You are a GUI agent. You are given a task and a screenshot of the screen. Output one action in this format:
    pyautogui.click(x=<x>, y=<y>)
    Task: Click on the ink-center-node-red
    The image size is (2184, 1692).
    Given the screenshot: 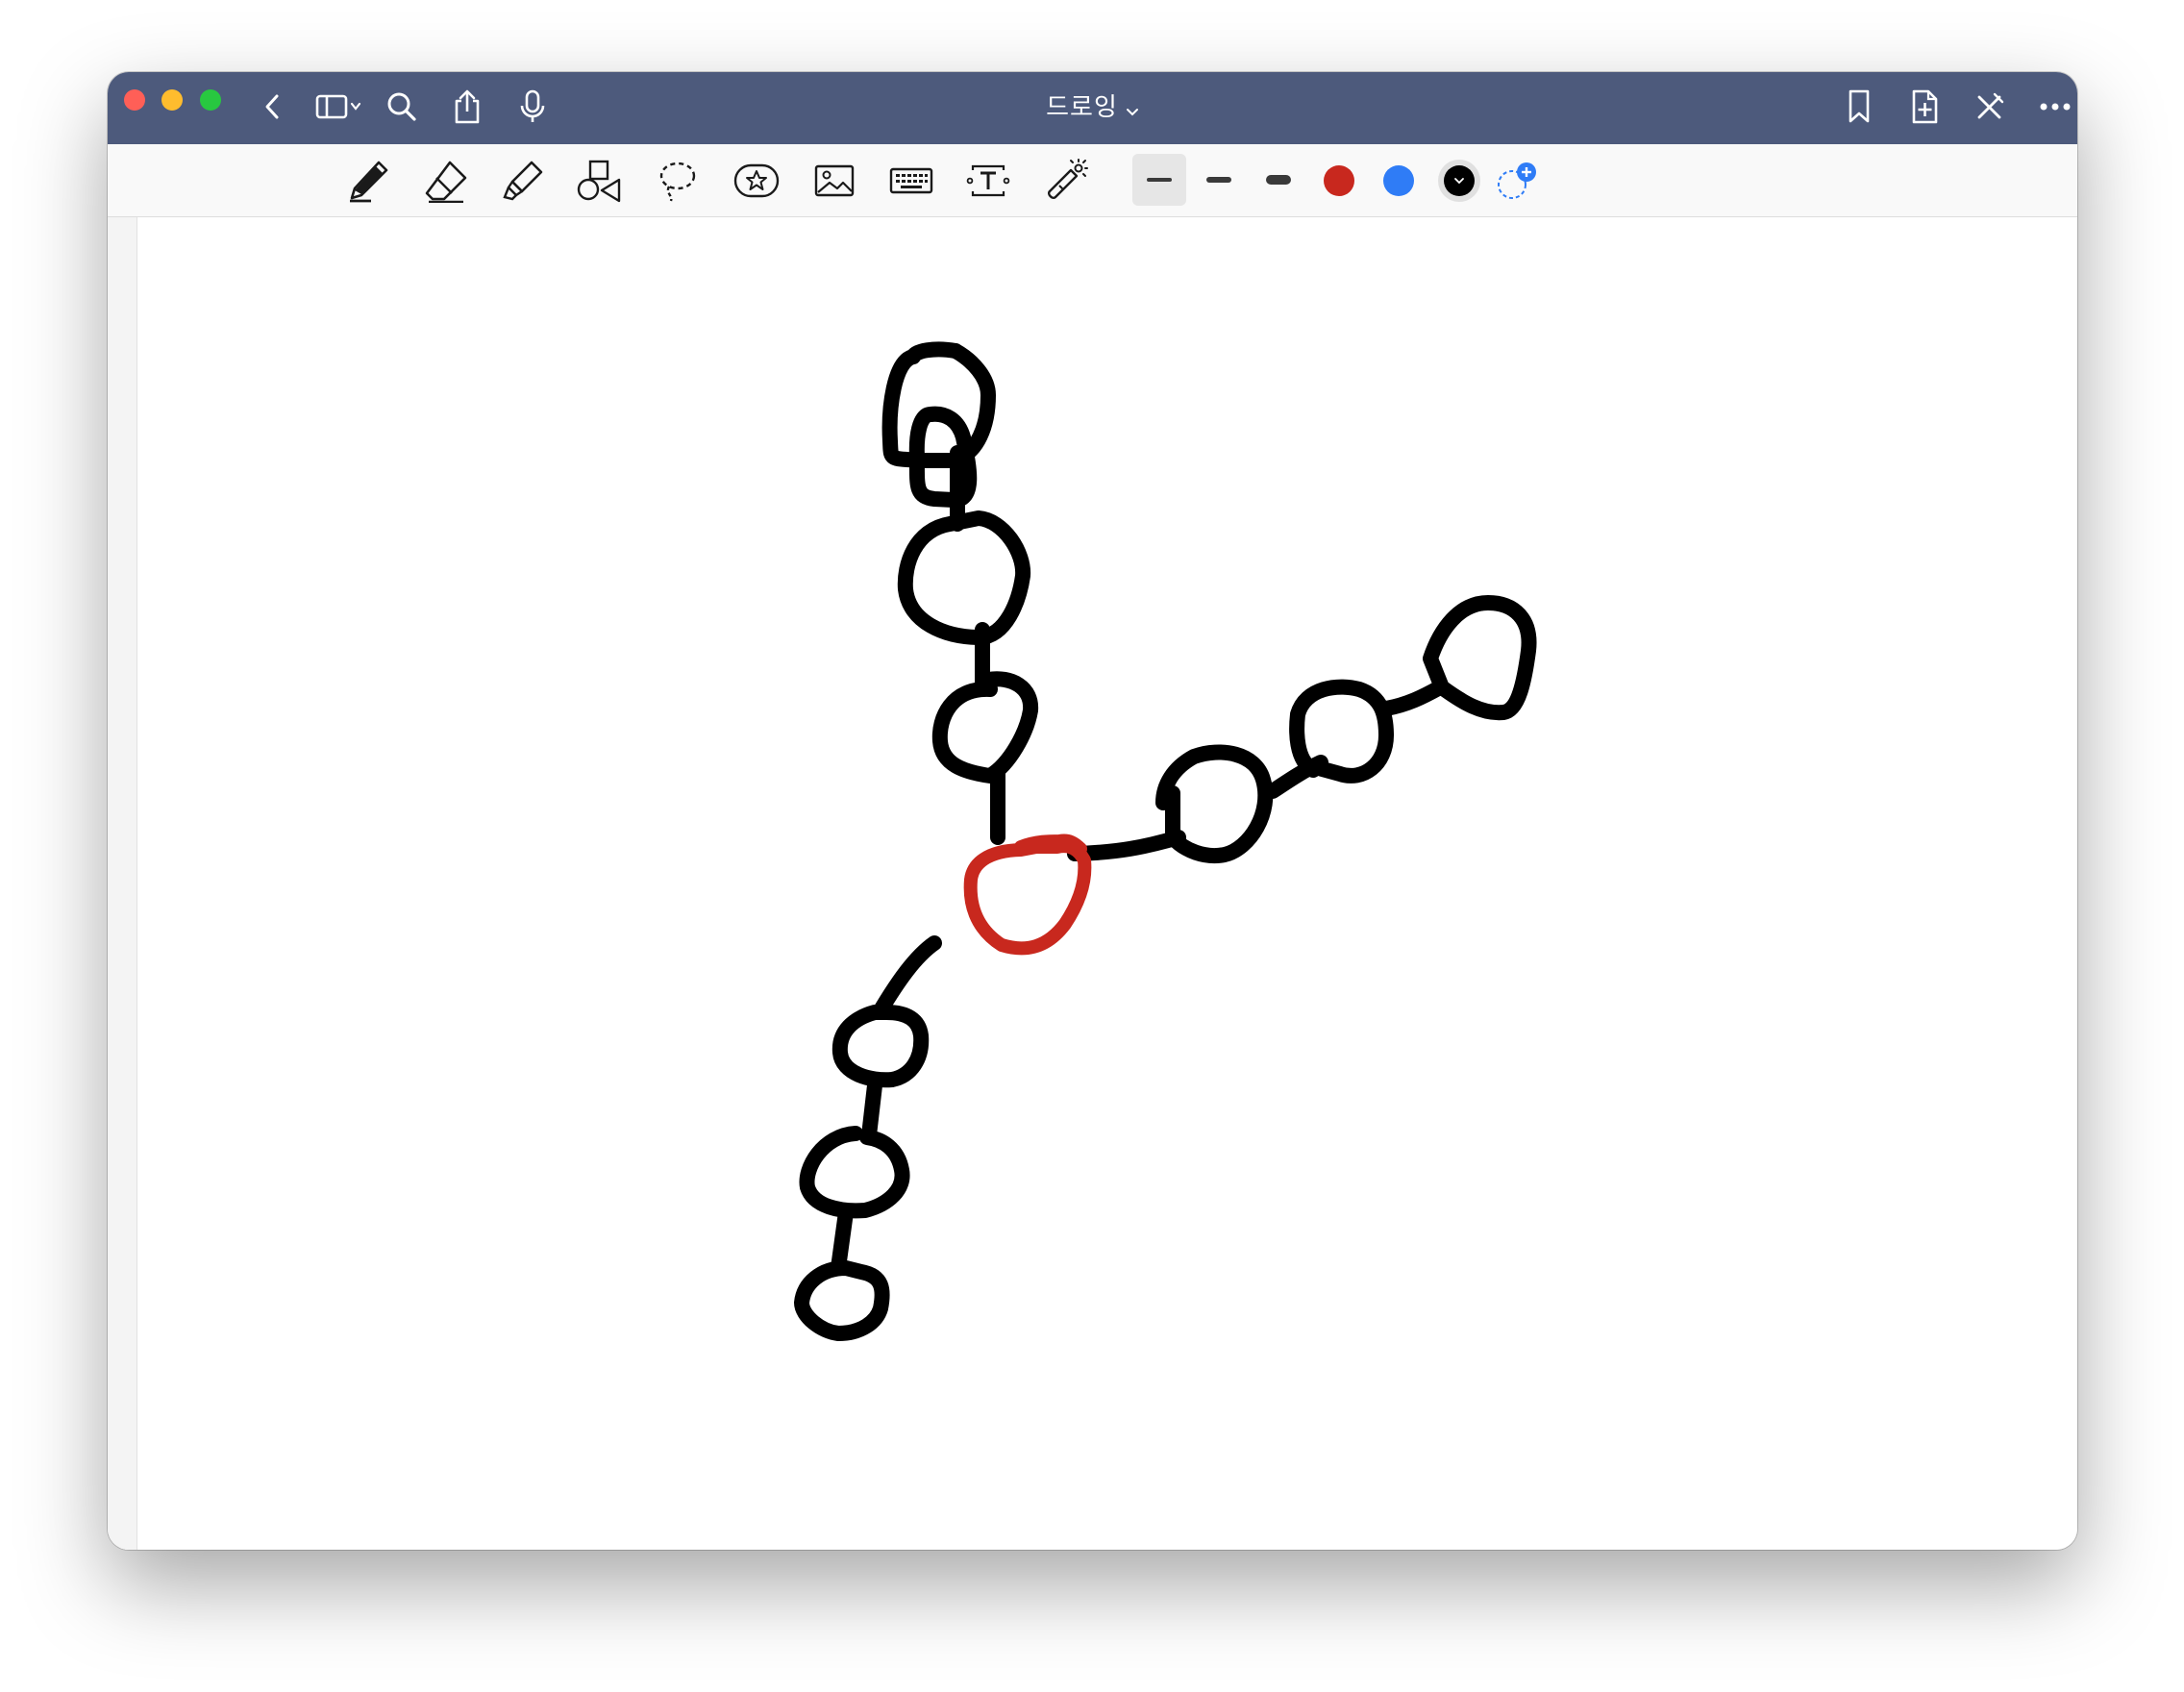 What is the action you would take?
    pyautogui.click(x=1028, y=897)
    